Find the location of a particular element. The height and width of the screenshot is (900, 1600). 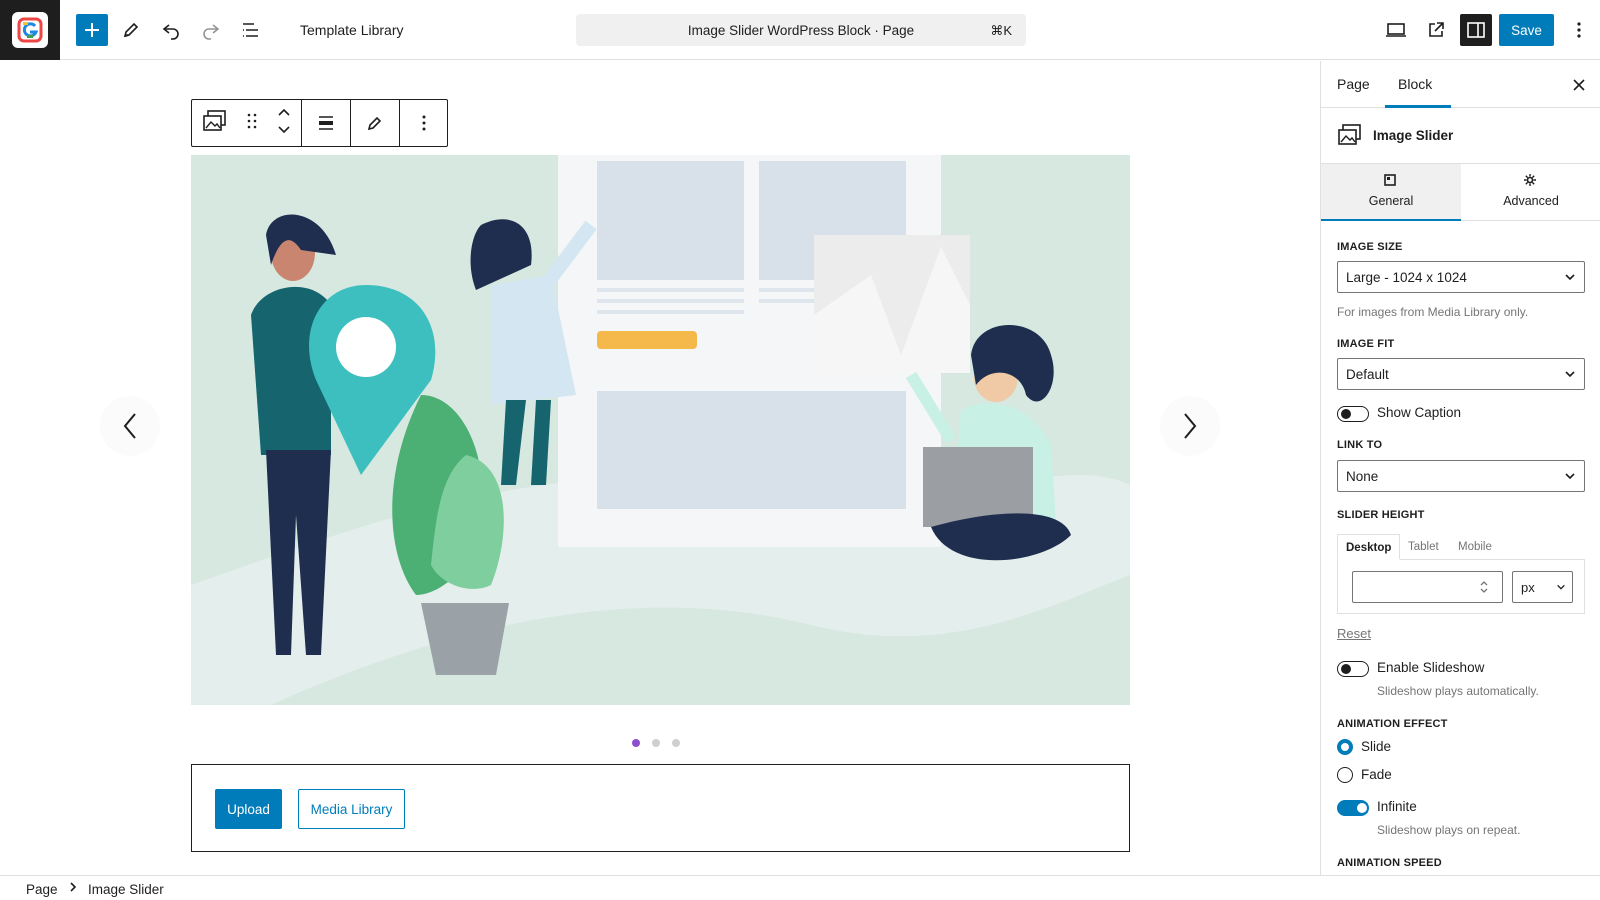

slider-height-label: SLIDER HEIGHT is located at coordinates (1381, 515).